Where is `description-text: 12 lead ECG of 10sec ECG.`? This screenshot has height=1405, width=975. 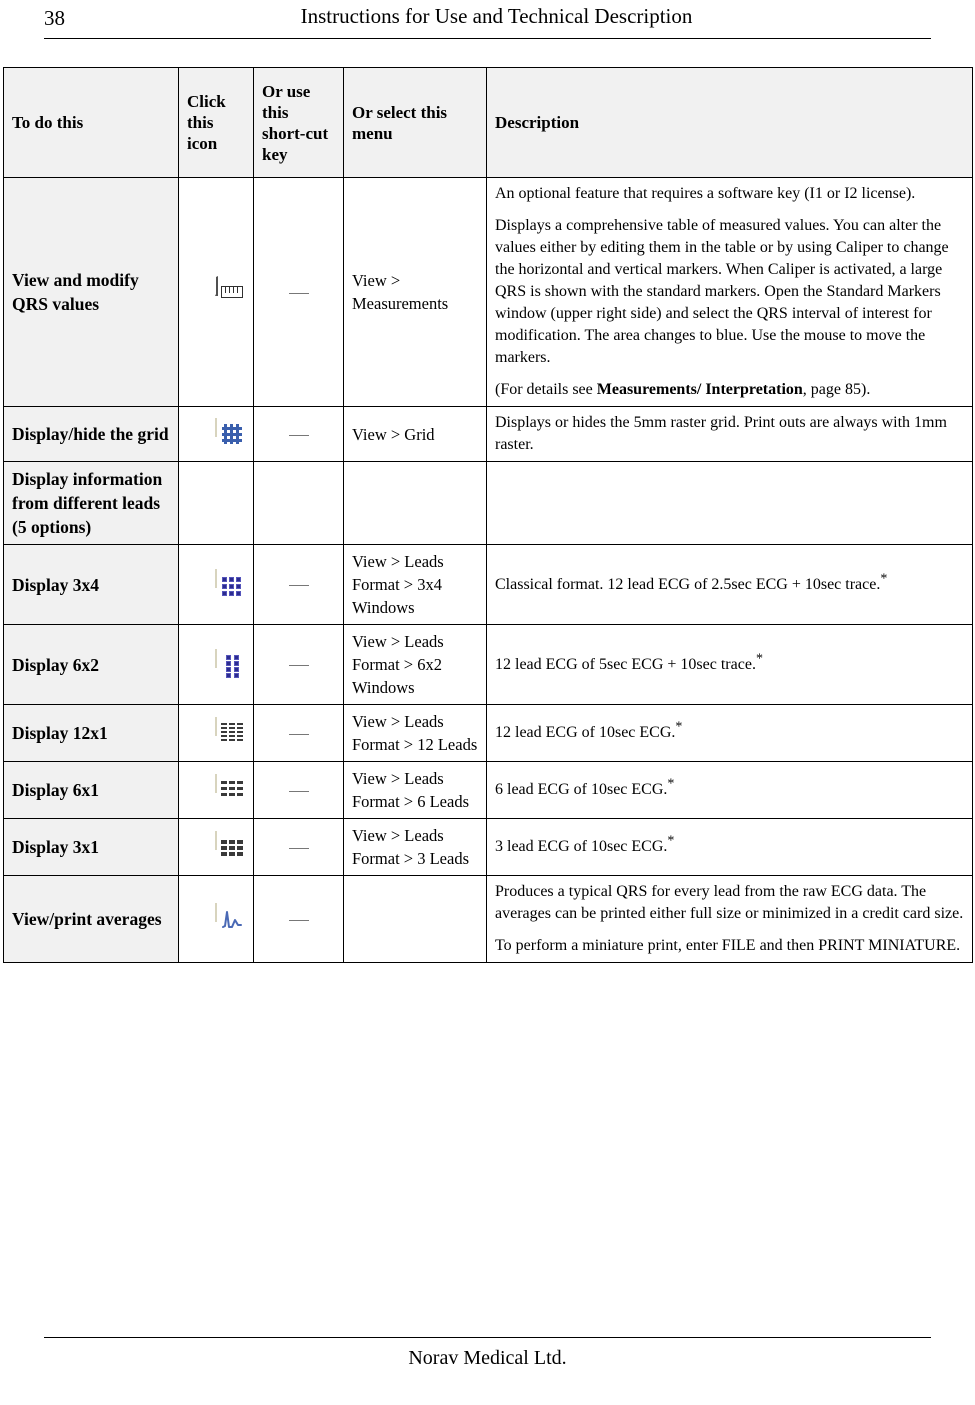
description-text: 12 lead ECG of 10sec ECG. is located at coordinates (585, 732).